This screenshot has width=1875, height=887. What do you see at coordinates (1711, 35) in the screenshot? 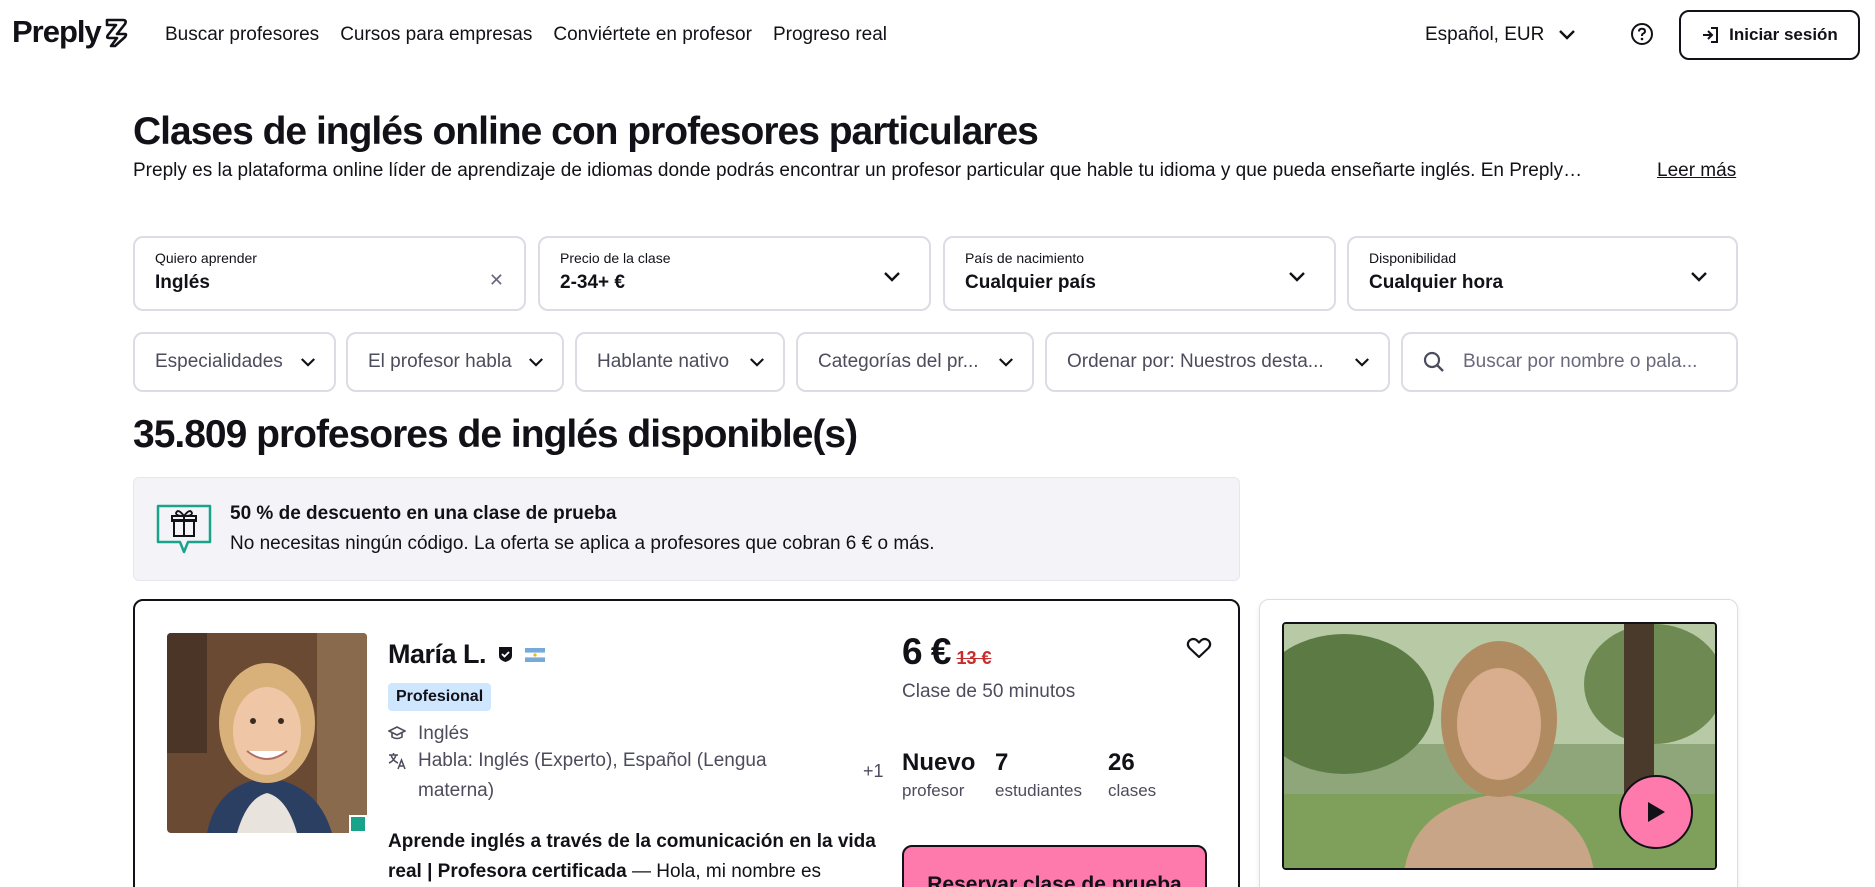
I see `login-arrow-icon` at bounding box center [1711, 35].